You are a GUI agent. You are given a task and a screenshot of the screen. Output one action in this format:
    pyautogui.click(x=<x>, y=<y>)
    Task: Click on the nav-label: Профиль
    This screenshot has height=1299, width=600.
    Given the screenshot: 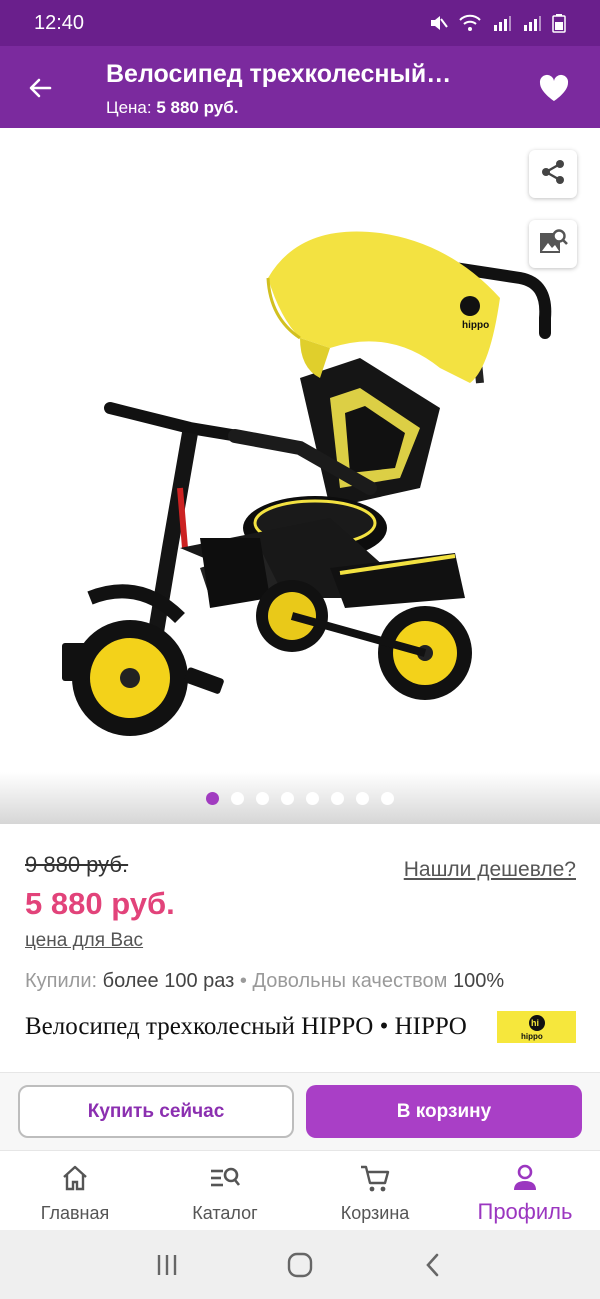 What is the action you would take?
    pyautogui.click(x=525, y=1211)
    